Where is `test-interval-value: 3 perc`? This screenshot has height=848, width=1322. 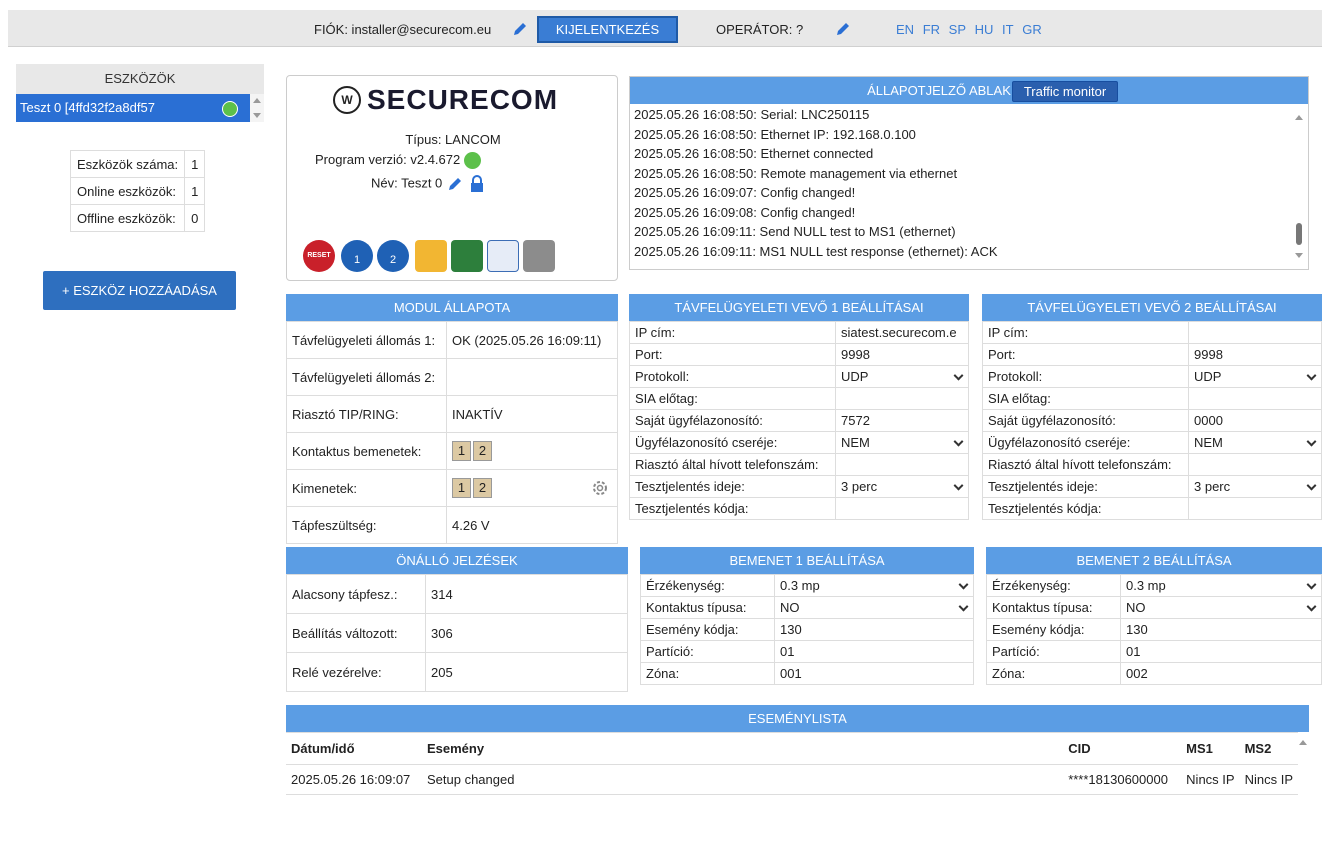
test-interval-value: 3 perc is located at coordinates (859, 486).